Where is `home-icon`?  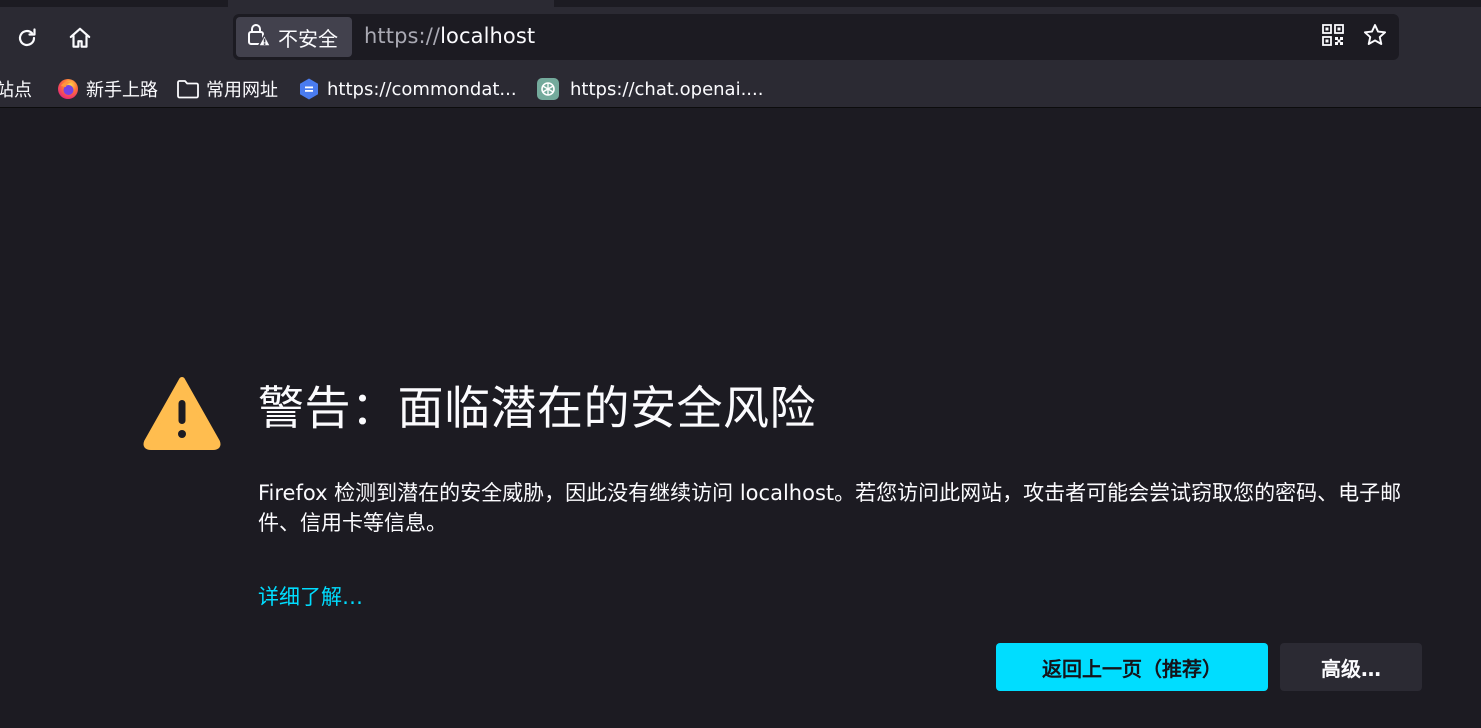 home-icon is located at coordinates (80, 38).